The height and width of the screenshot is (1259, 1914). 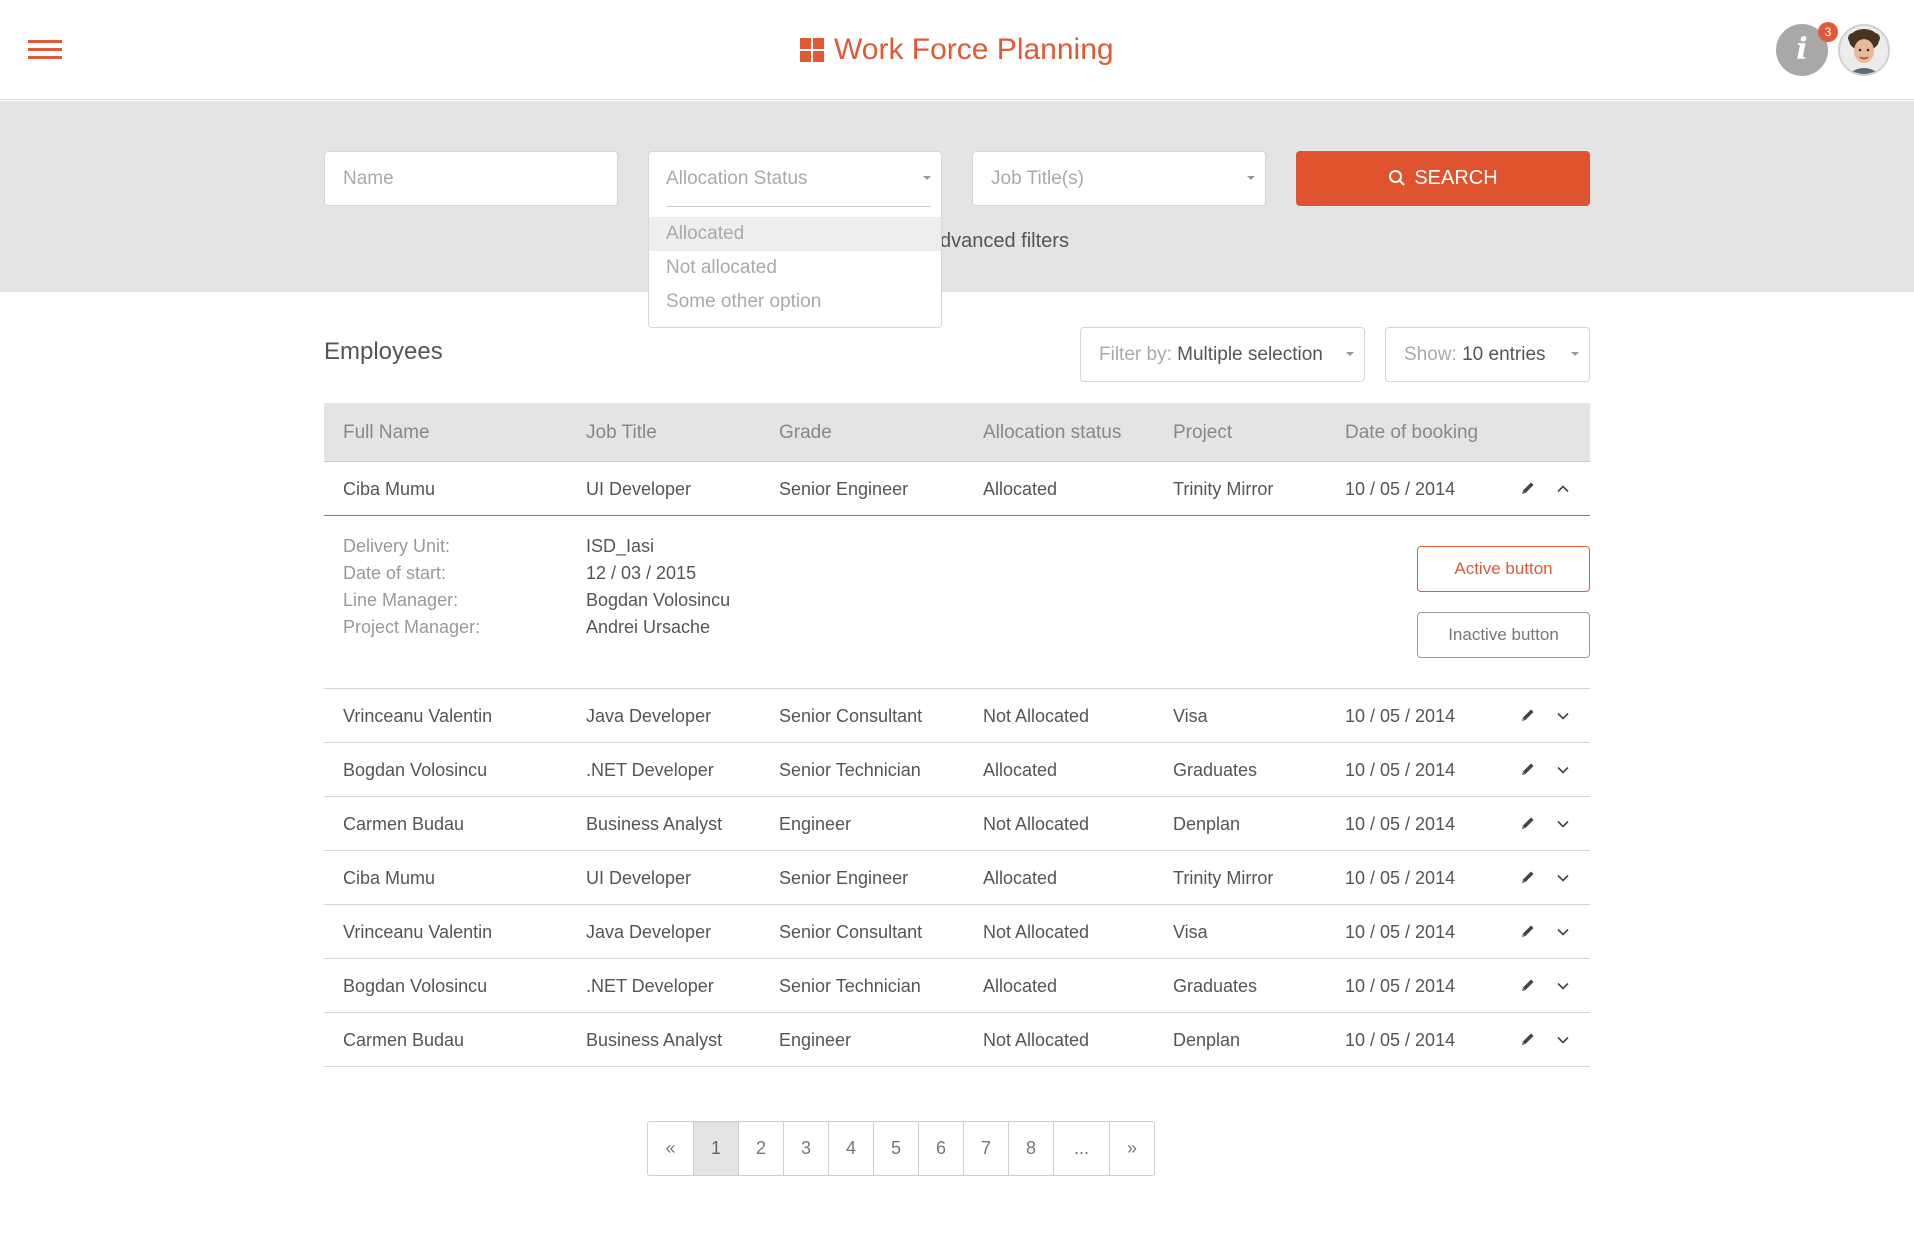 I want to click on table-cell: Denplan, so click(x=1207, y=824).